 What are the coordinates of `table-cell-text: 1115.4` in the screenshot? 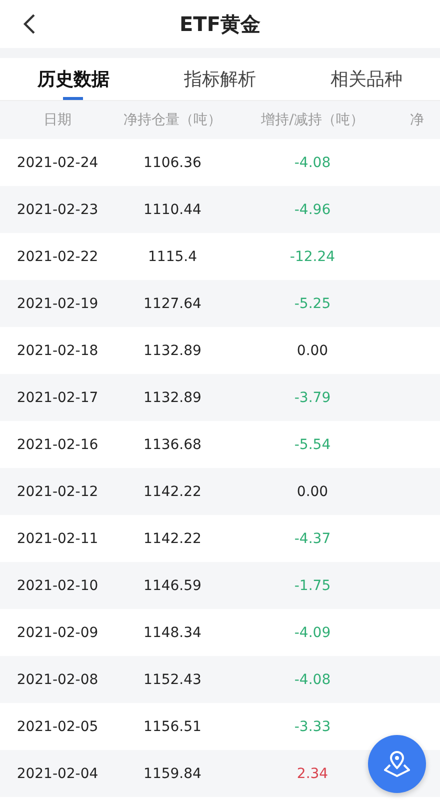 It's located at (172, 256).